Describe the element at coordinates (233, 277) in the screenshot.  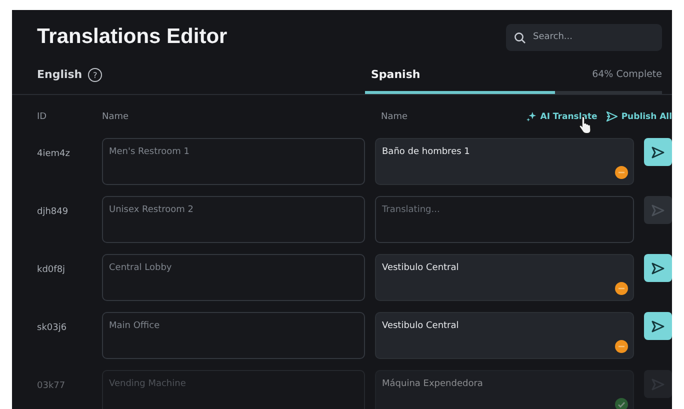
I see `source-text-field: Central Lobby` at that location.